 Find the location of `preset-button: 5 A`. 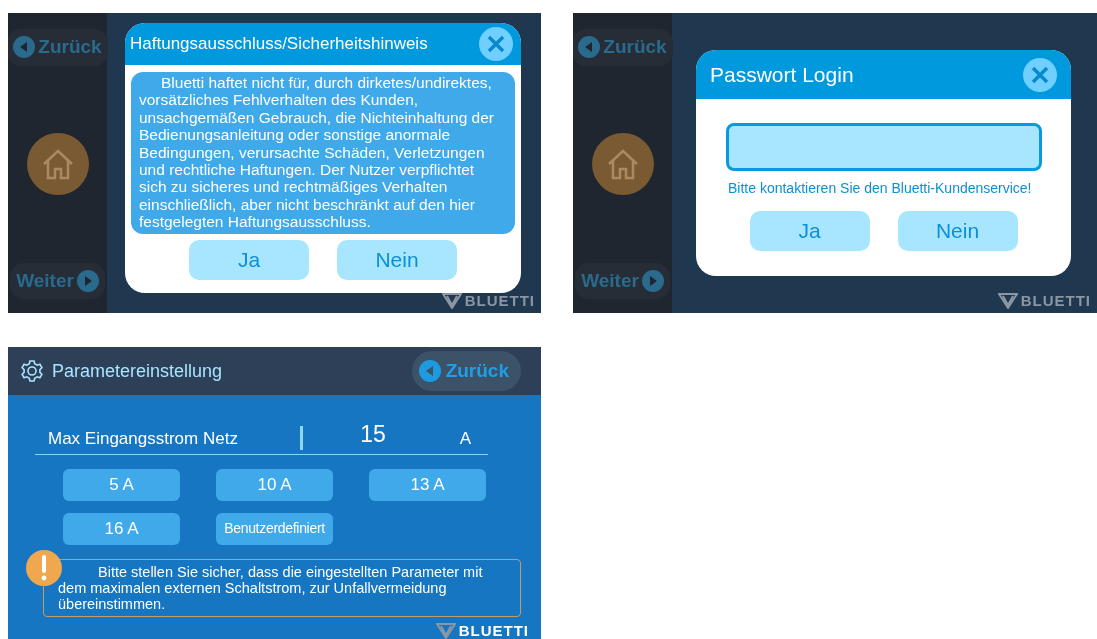

preset-button: 5 A is located at coordinates (121, 484).